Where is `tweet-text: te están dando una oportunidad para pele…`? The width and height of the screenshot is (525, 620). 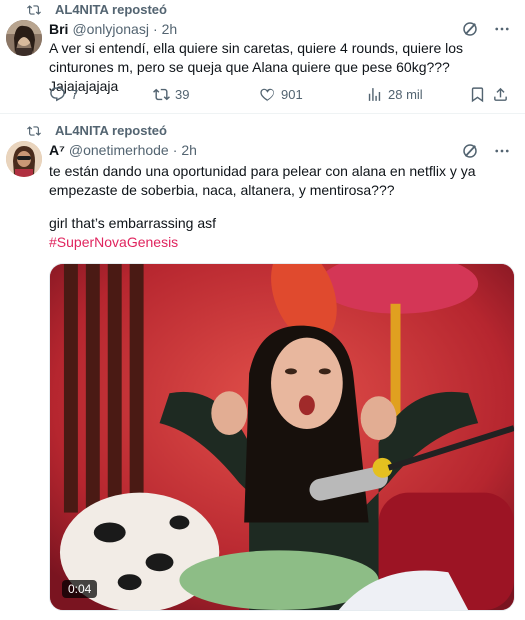 tweet-text: te están dando una oportunidad para pele… is located at coordinates (284, 207).